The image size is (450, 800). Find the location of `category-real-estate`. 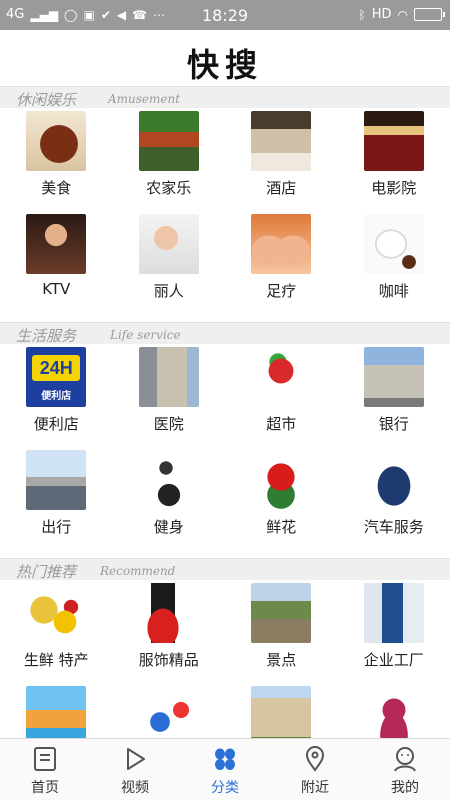

category-real-estate is located at coordinates (281, 710).